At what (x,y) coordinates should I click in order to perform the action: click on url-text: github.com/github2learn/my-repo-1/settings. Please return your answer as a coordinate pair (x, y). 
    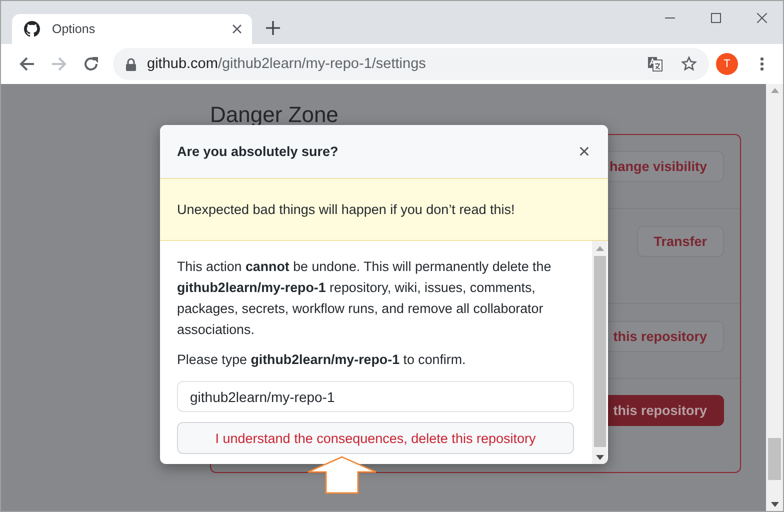
    Looking at the image, I should click on (286, 64).